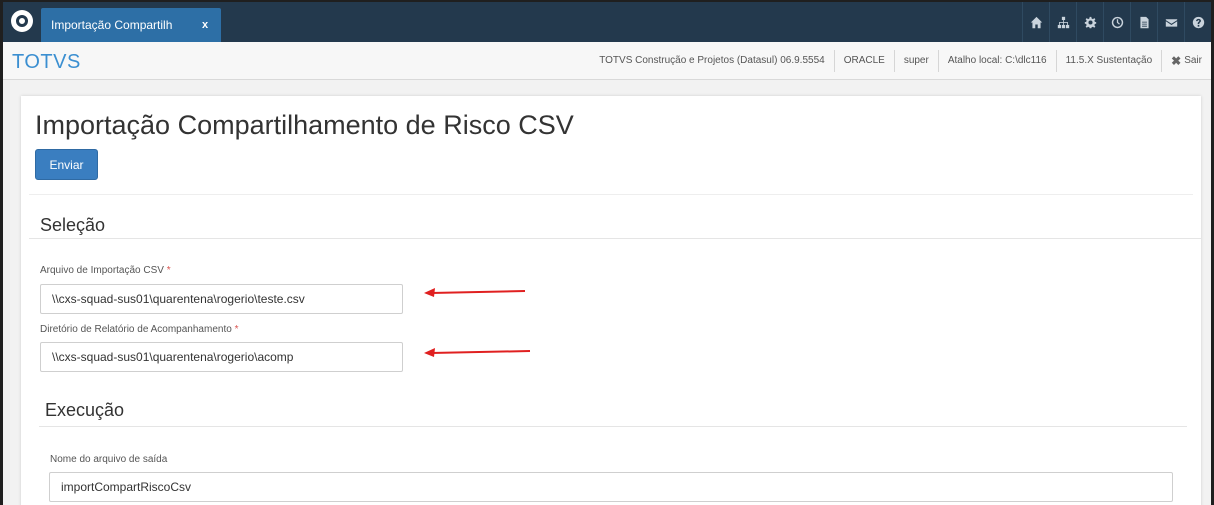  What do you see at coordinates (22, 21) in the screenshot?
I see `totvs-logo-icon` at bounding box center [22, 21].